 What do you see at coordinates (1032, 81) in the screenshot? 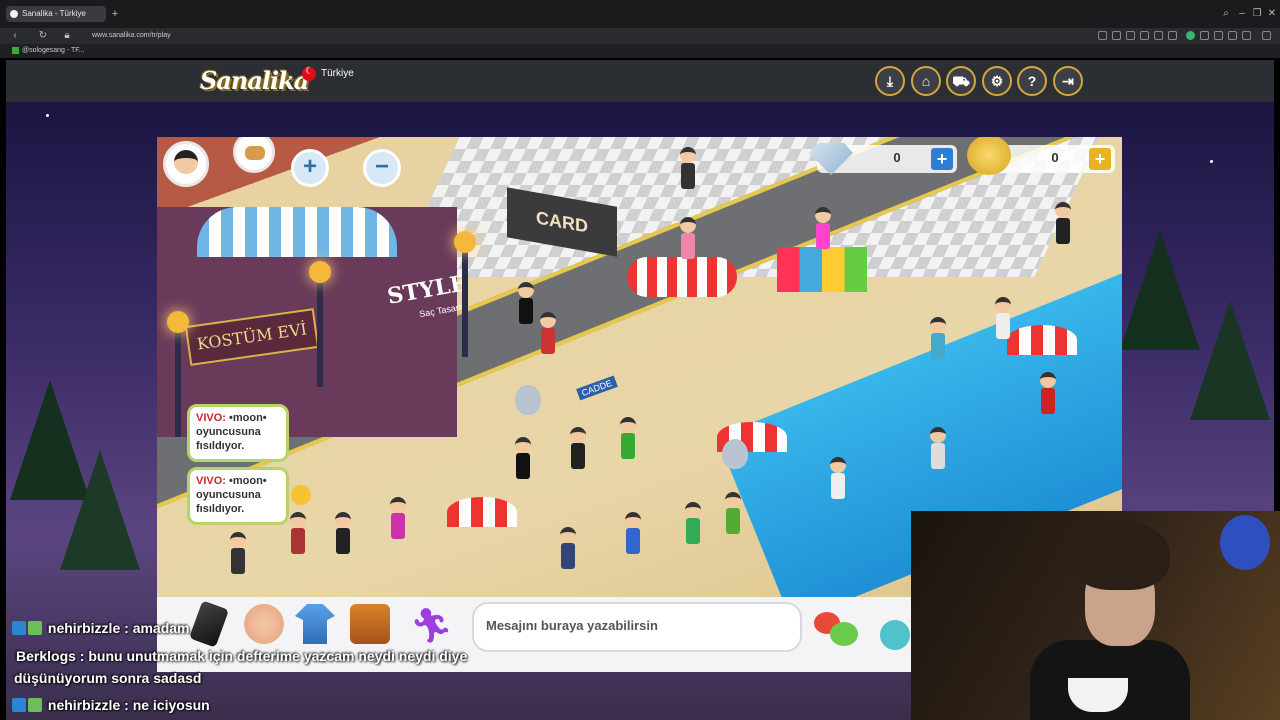
I see `help-button: ?` at bounding box center [1032, 81].